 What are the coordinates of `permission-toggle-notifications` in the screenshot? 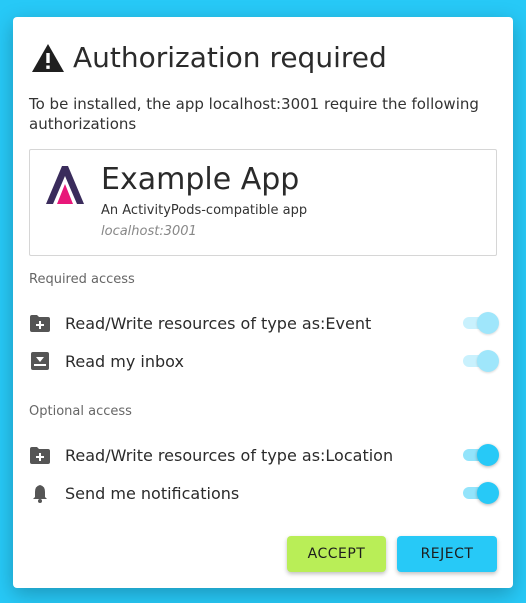 It's located at (479, 493).